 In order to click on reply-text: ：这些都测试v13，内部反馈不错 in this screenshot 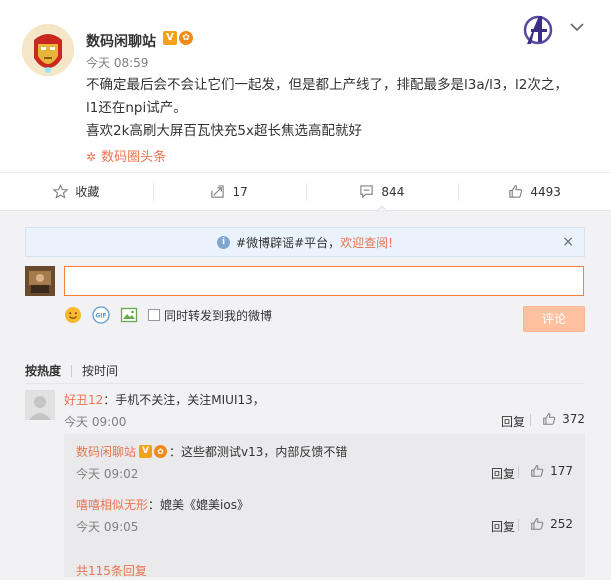, I will do `click(258, 452)`.